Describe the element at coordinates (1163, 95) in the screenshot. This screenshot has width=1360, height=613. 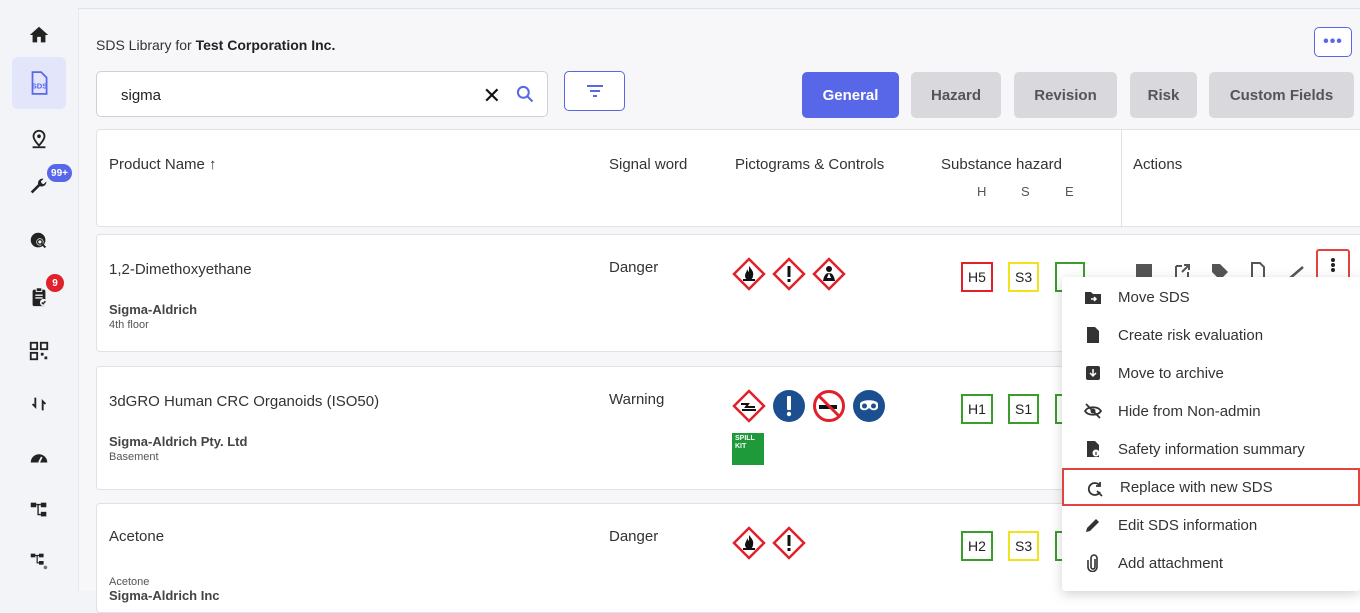
I see `tab-risk: Risk` at that location.